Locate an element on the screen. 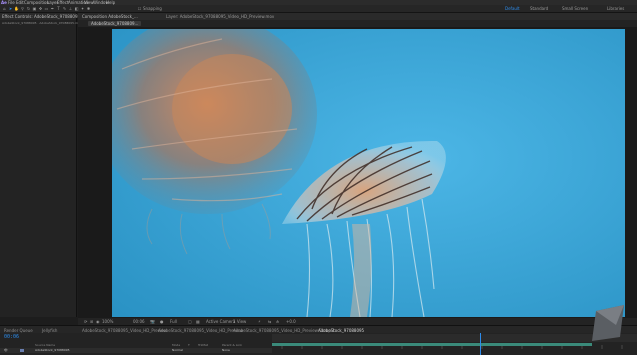 This screenshot has width=637, height=355. camera-tool-icon: ▣ is located at coordinates (34, 8).